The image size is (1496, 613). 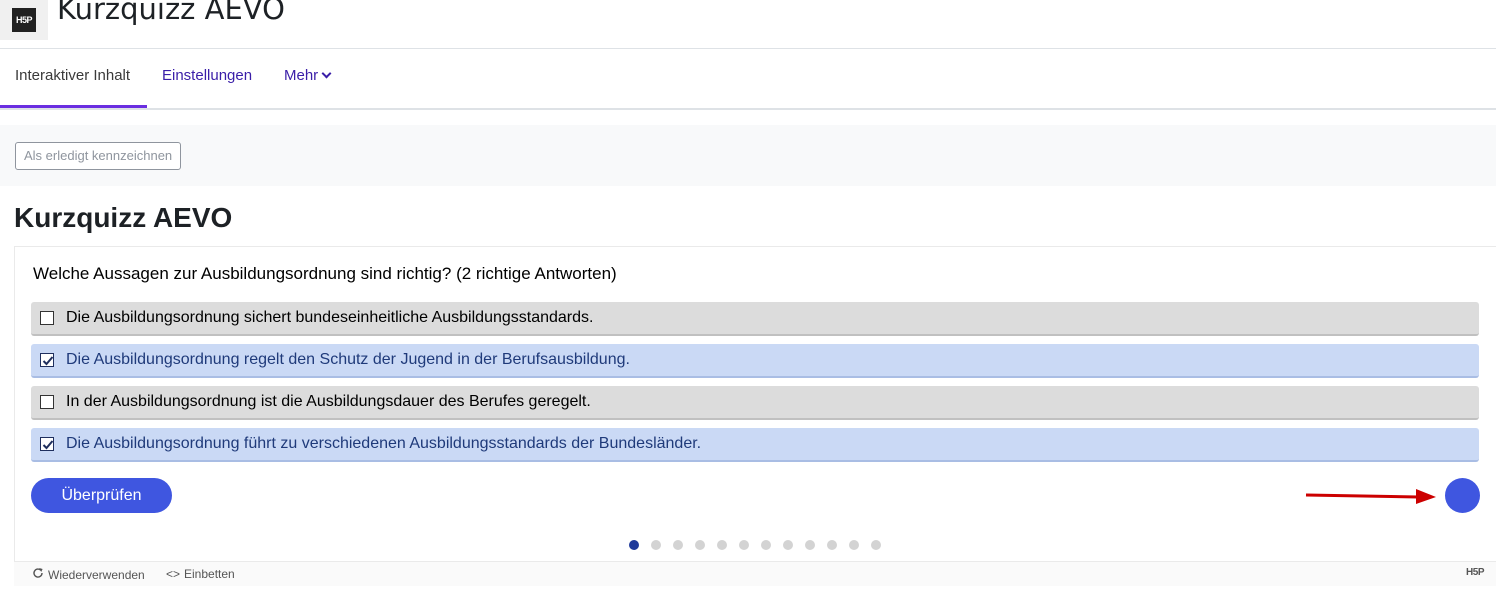 I want to click on chevron-down-icon, so click(x=326, y=73).